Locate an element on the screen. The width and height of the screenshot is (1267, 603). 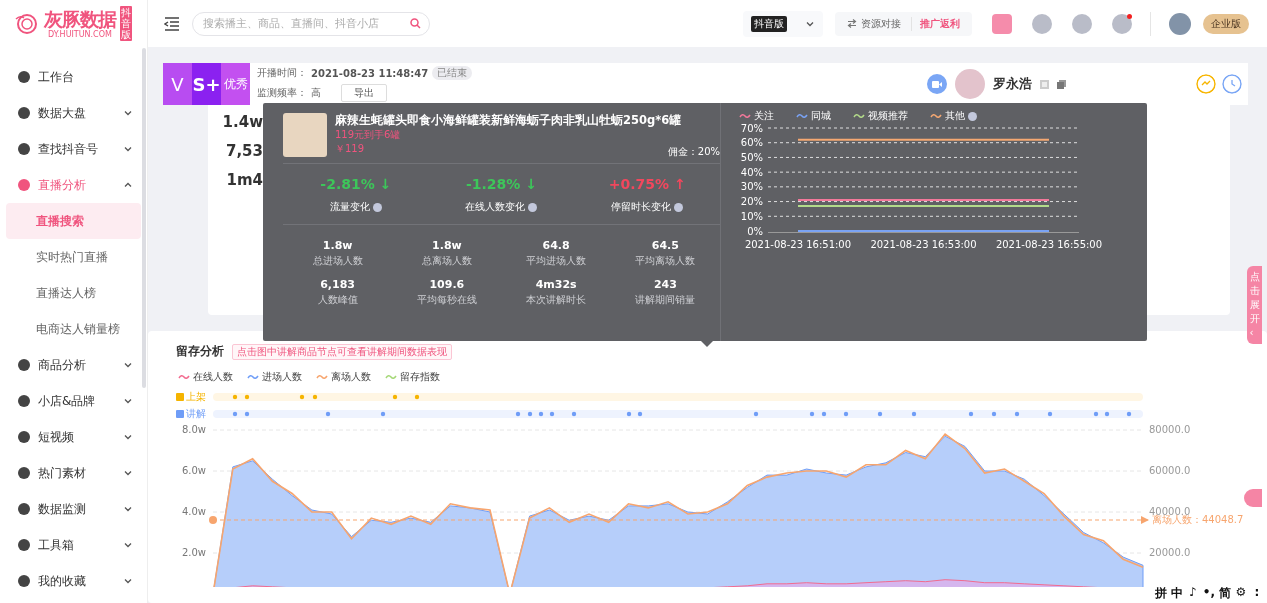
sidebar-item: 热门素材 is located at coordinates (73, 473).